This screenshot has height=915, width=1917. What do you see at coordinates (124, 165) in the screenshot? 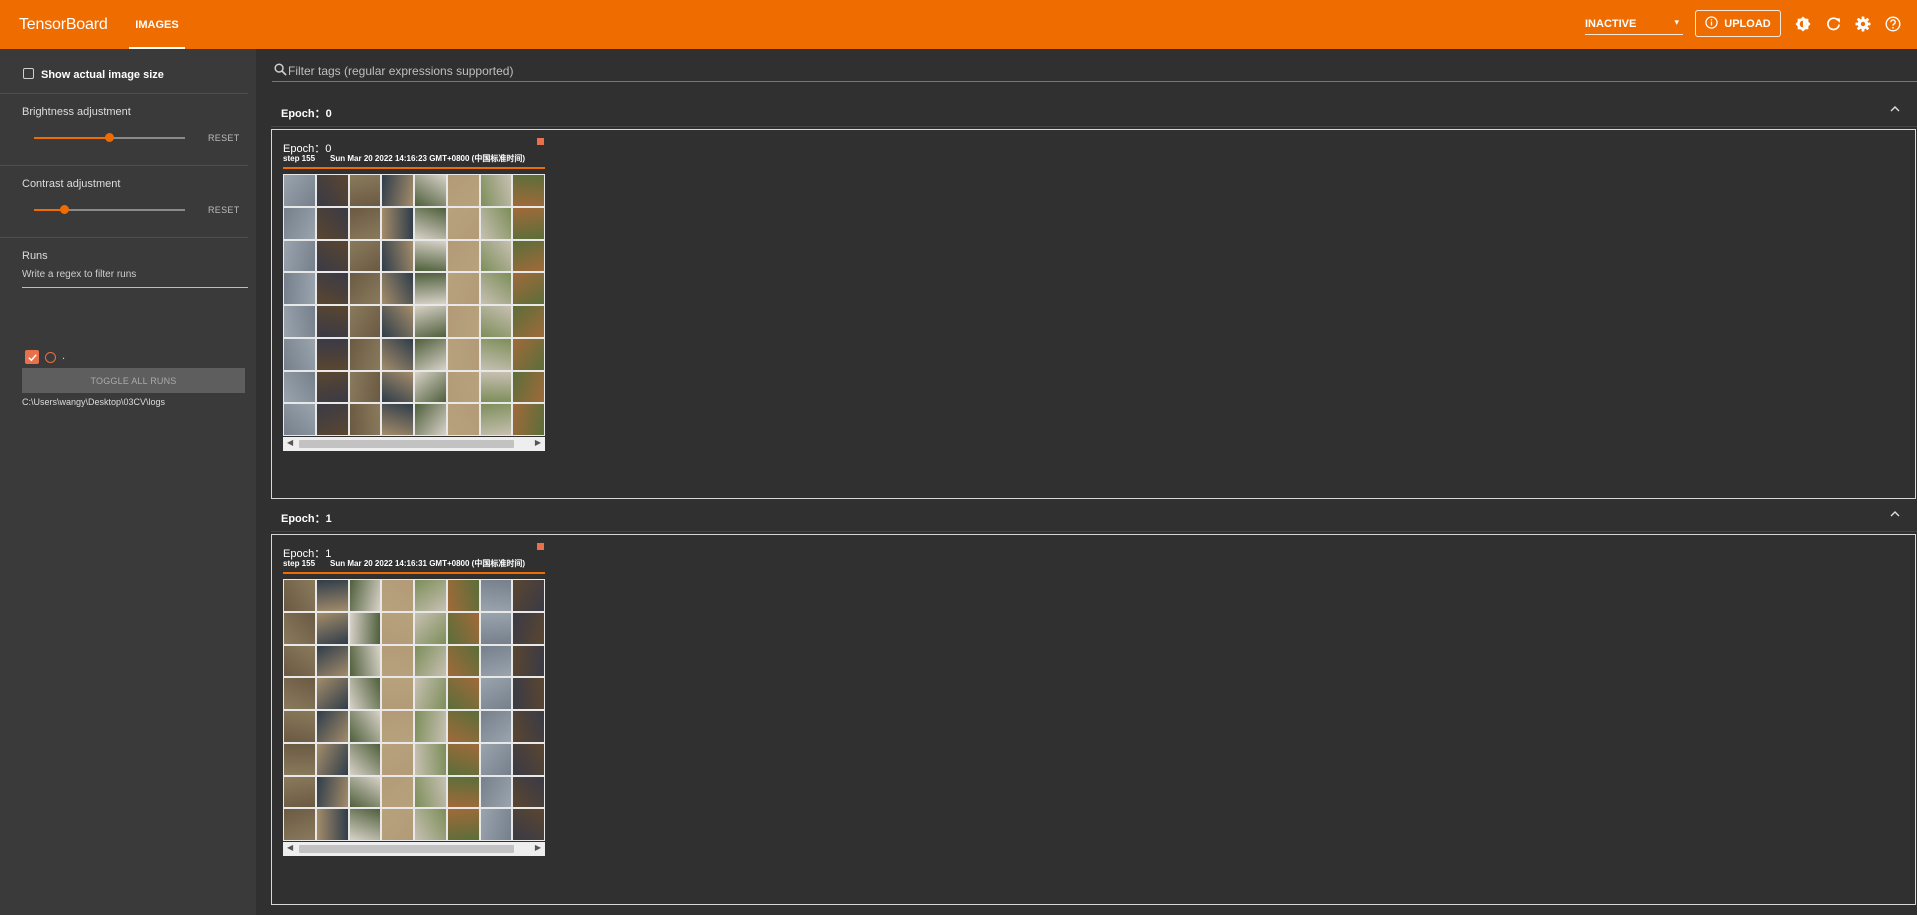
I see `divider` at bounding box center [124, 165].